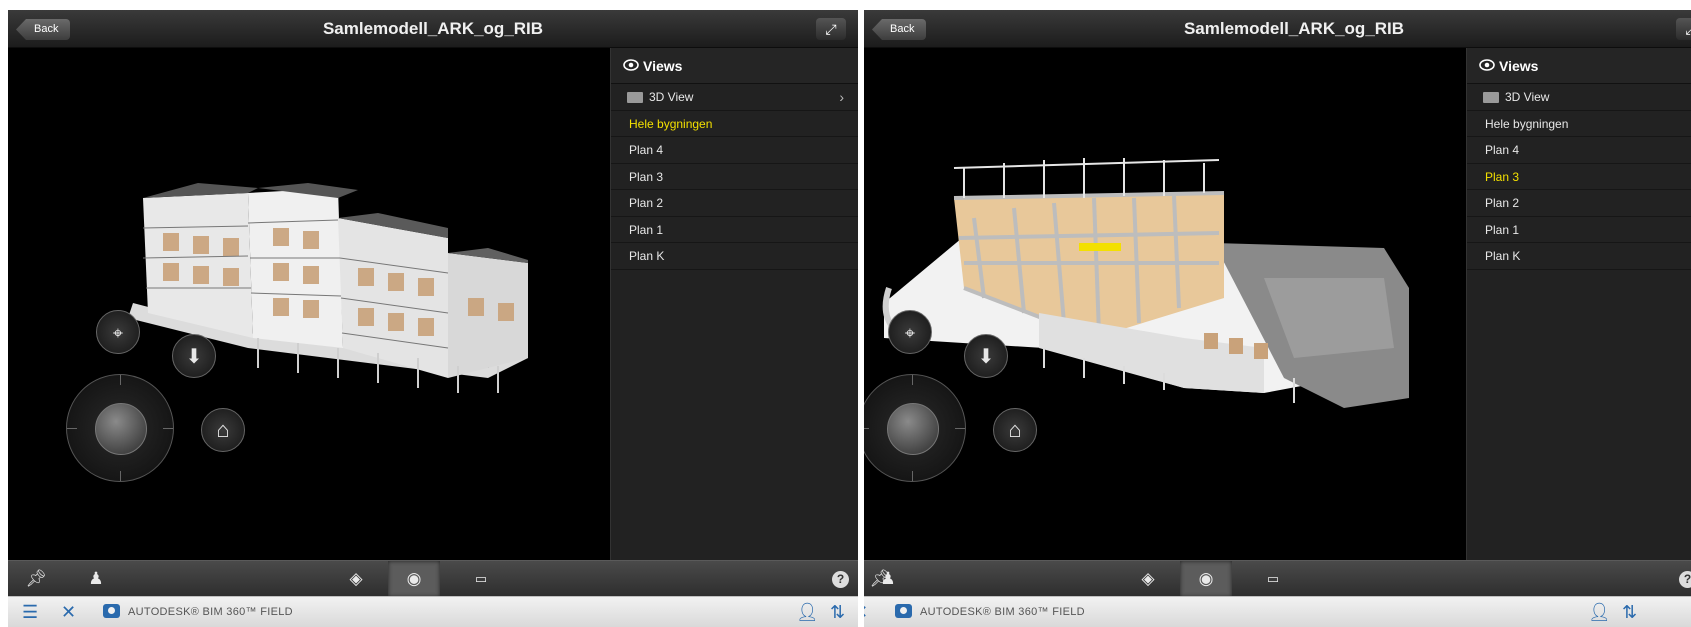 The width and height of the screenshot is (1691, 627). Describe the element at coordinates (841, 97) in the screenshot. I see `chevron-right-icon: ›` at that location.